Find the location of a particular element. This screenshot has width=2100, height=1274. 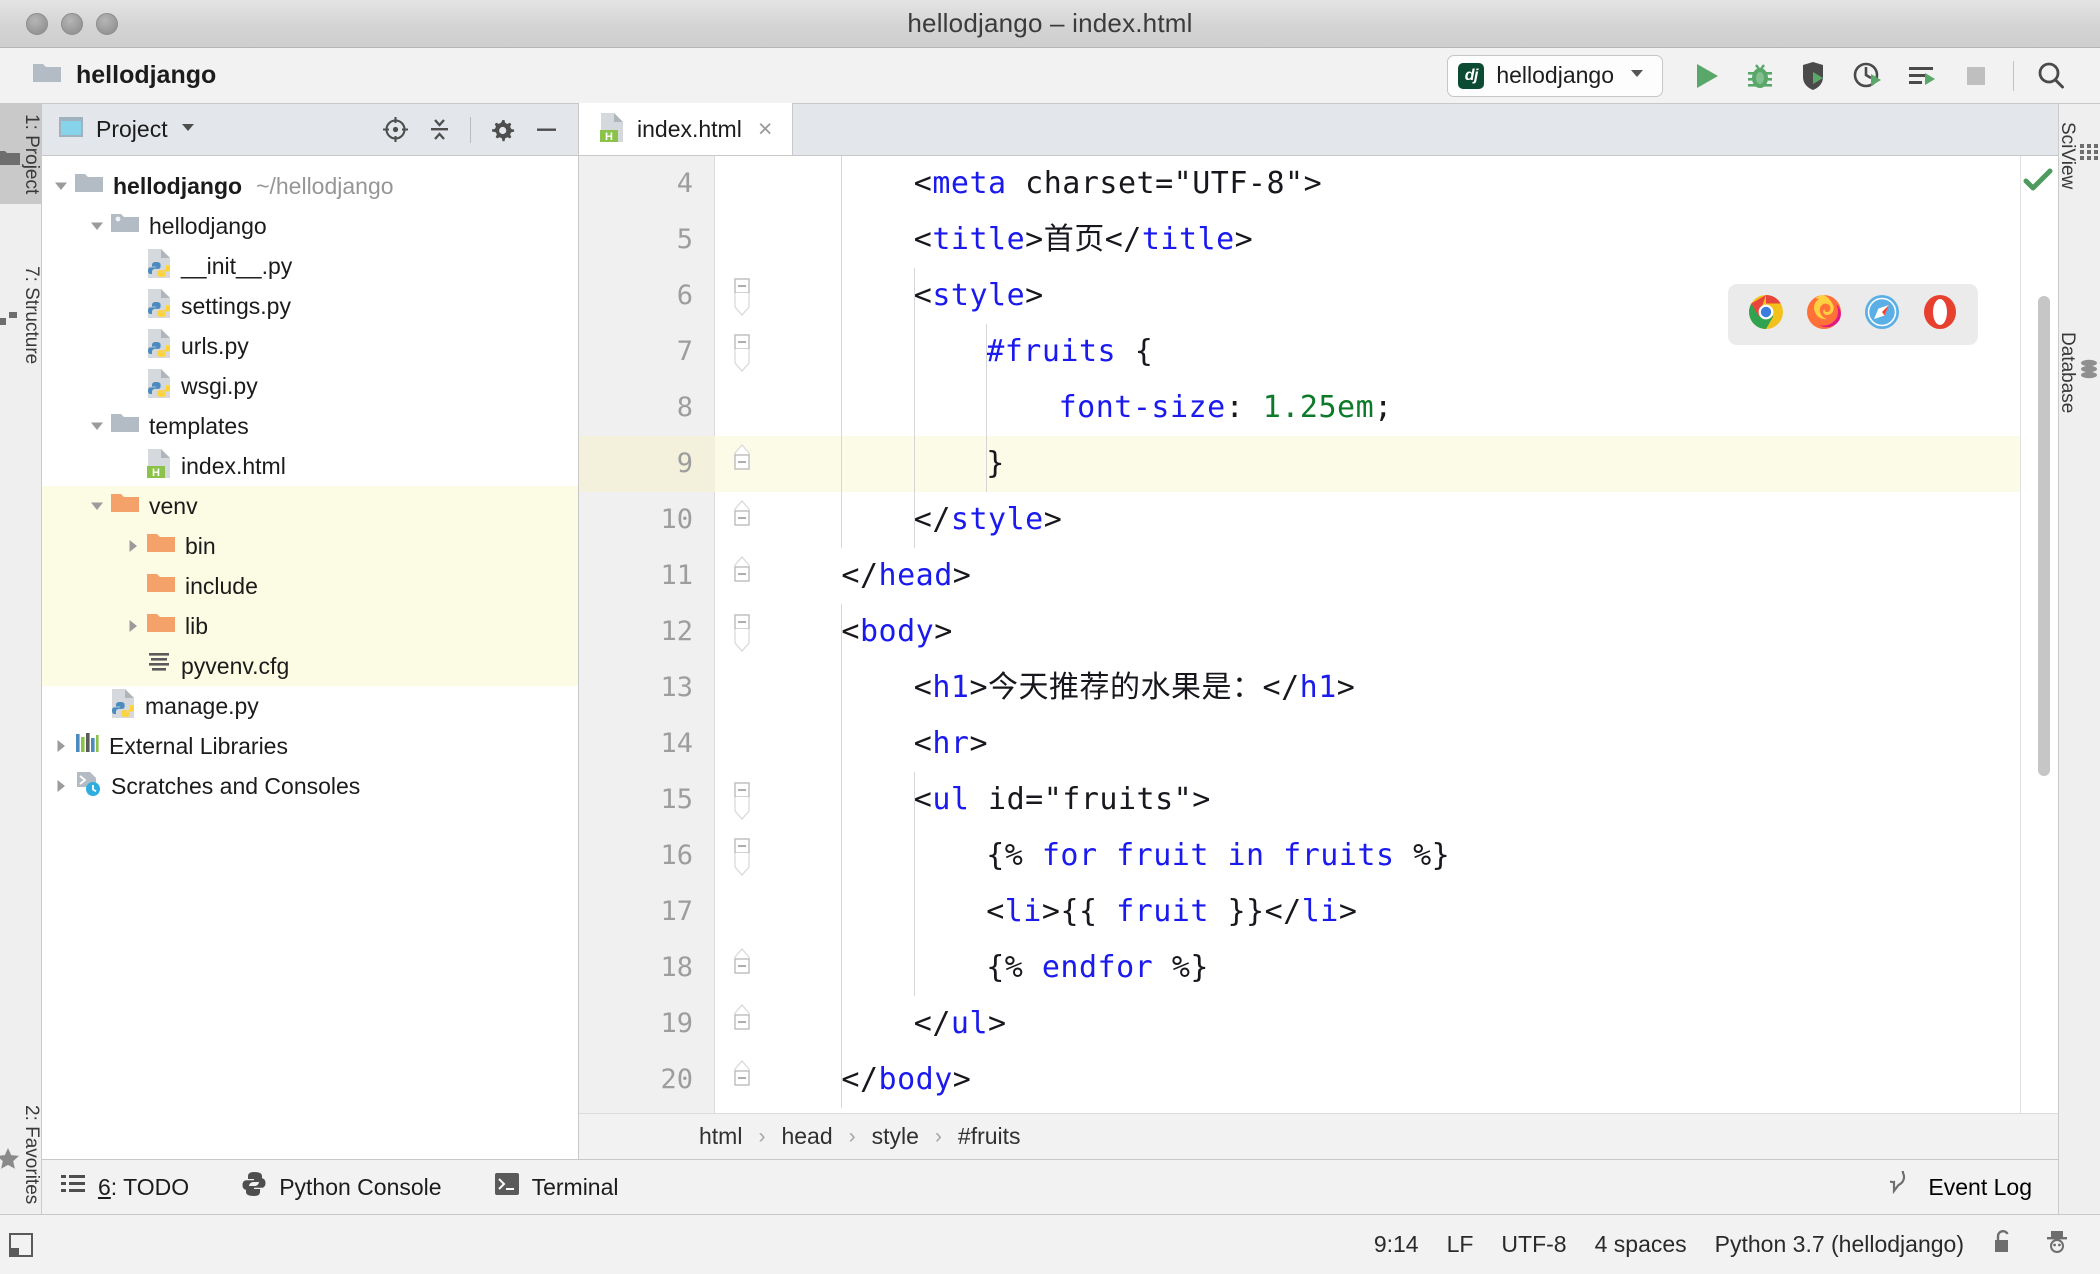

sidebar-item-structure: 7: Structure is located at coordinates (21, 315).